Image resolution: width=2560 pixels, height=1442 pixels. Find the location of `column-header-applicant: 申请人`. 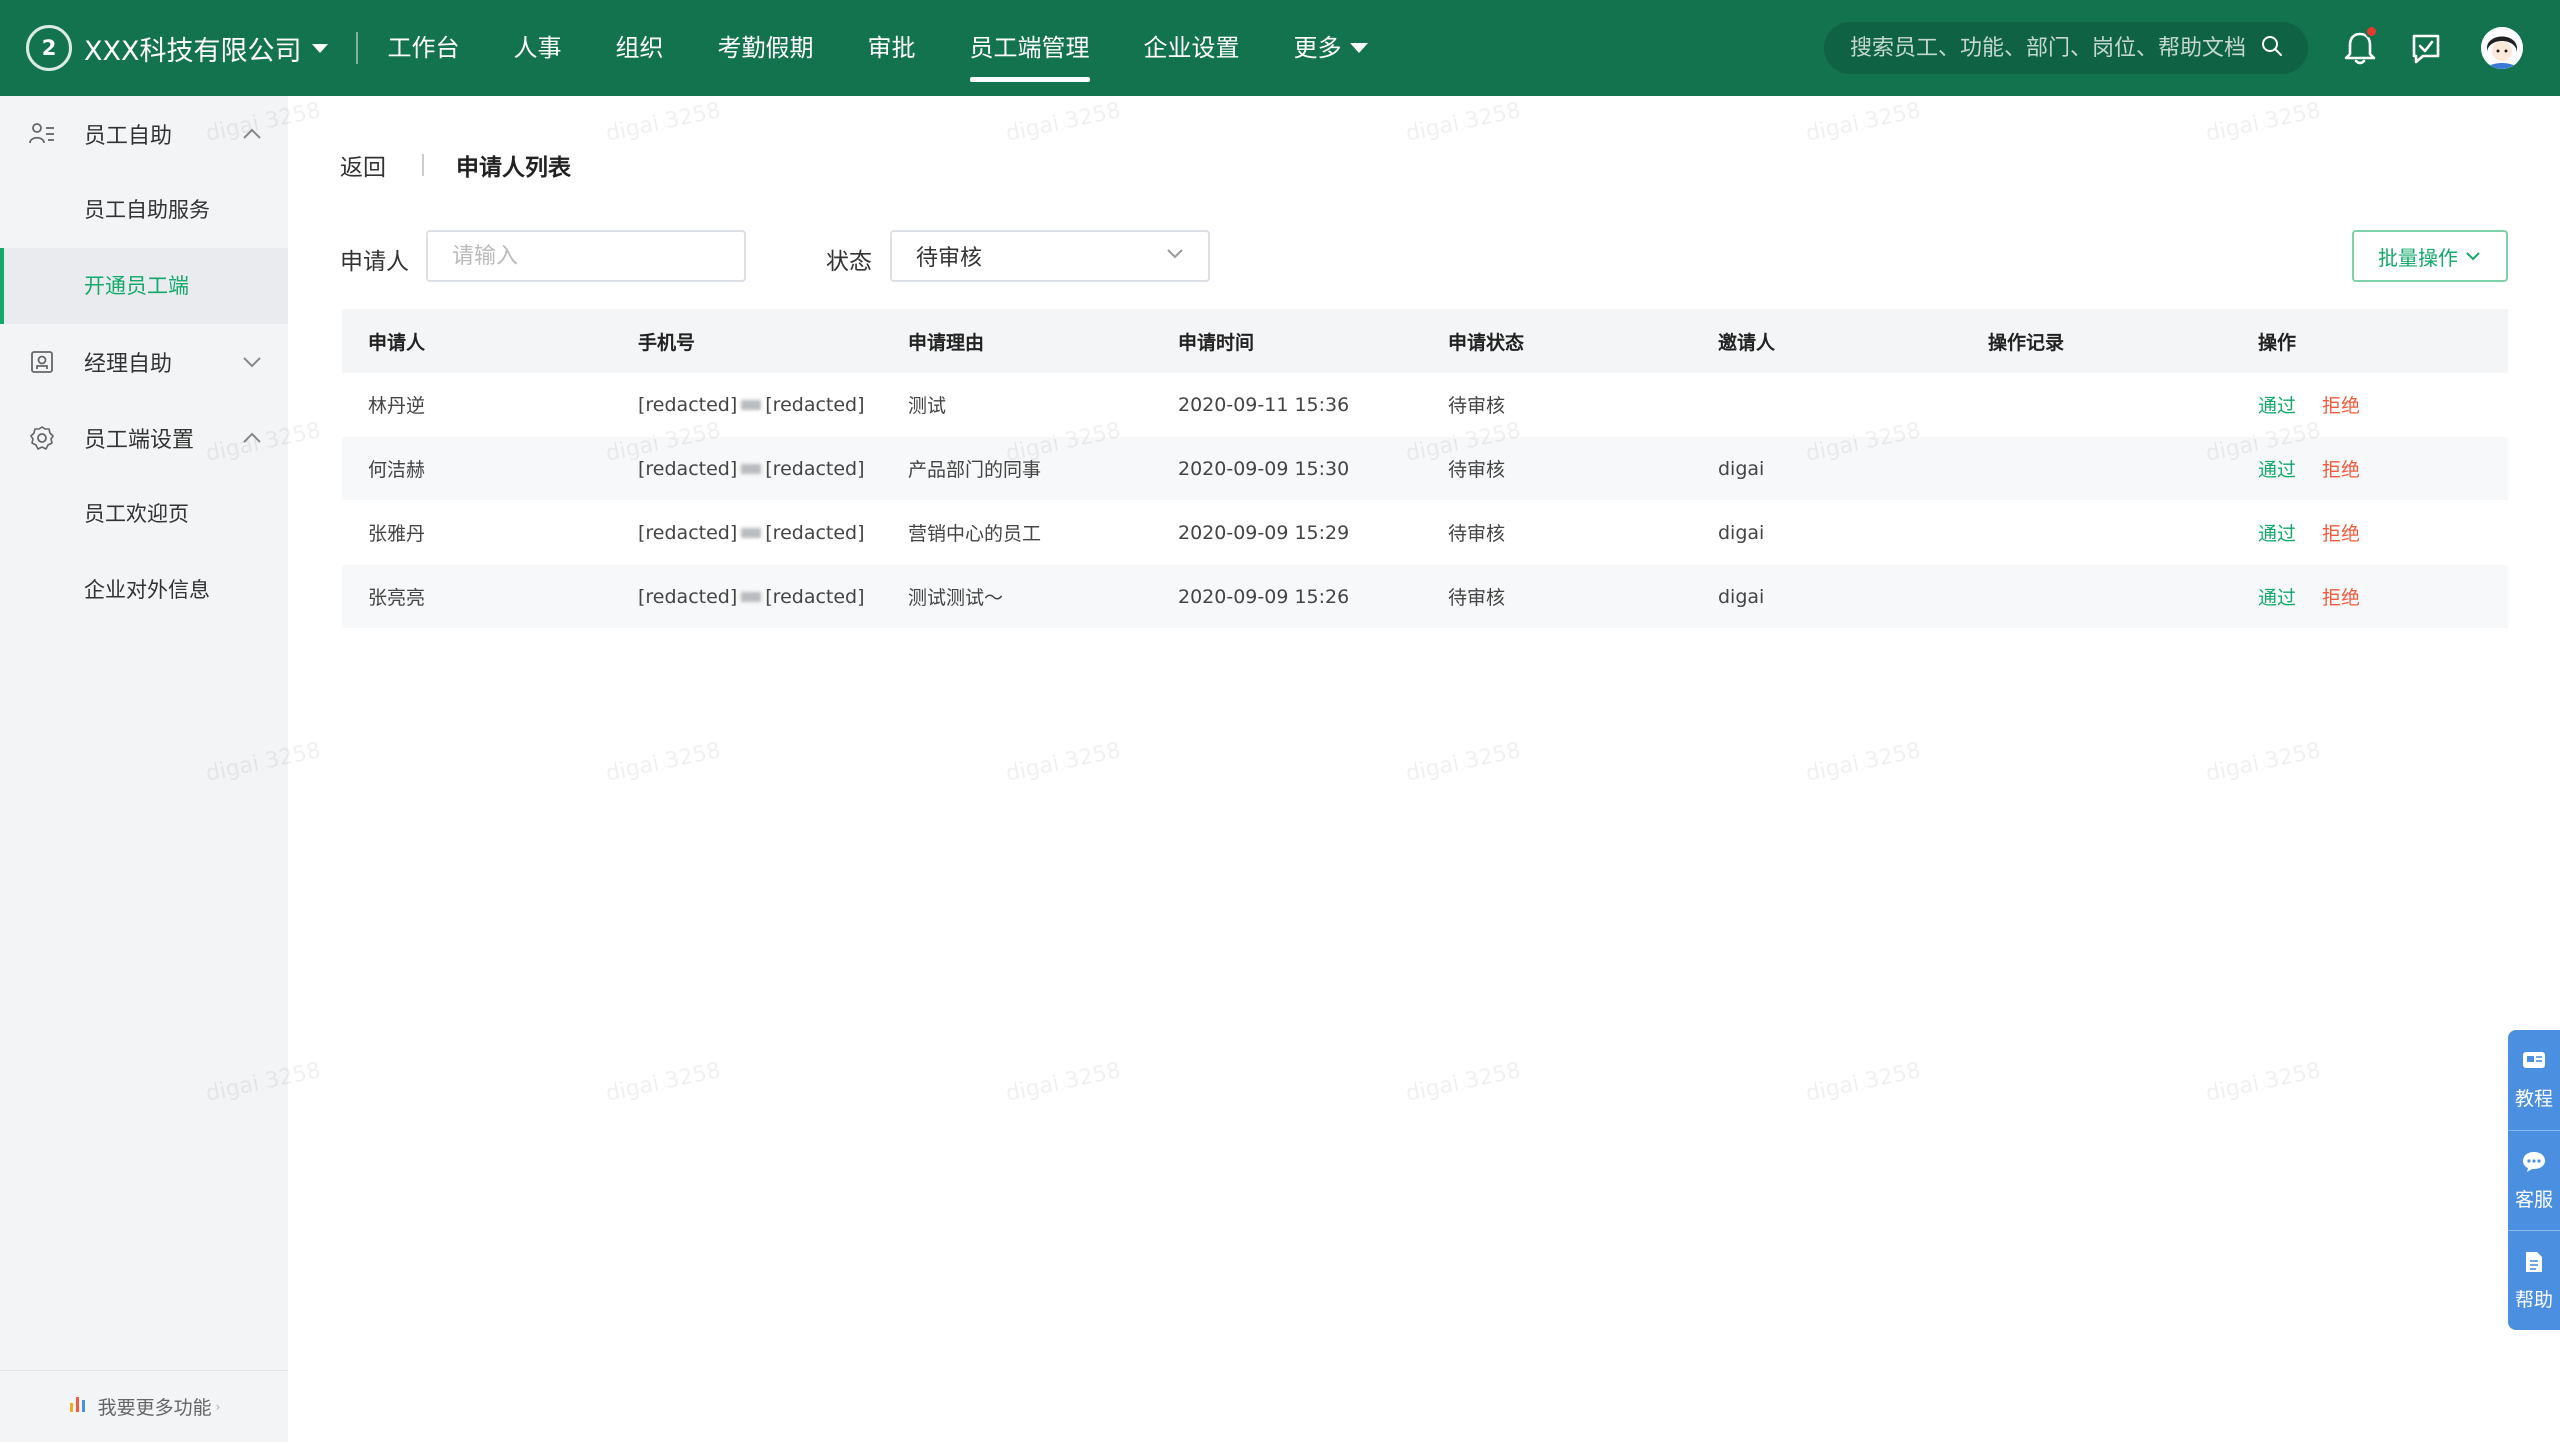

column-header-applicant: 申请人 is located at coordinates (397, 342).